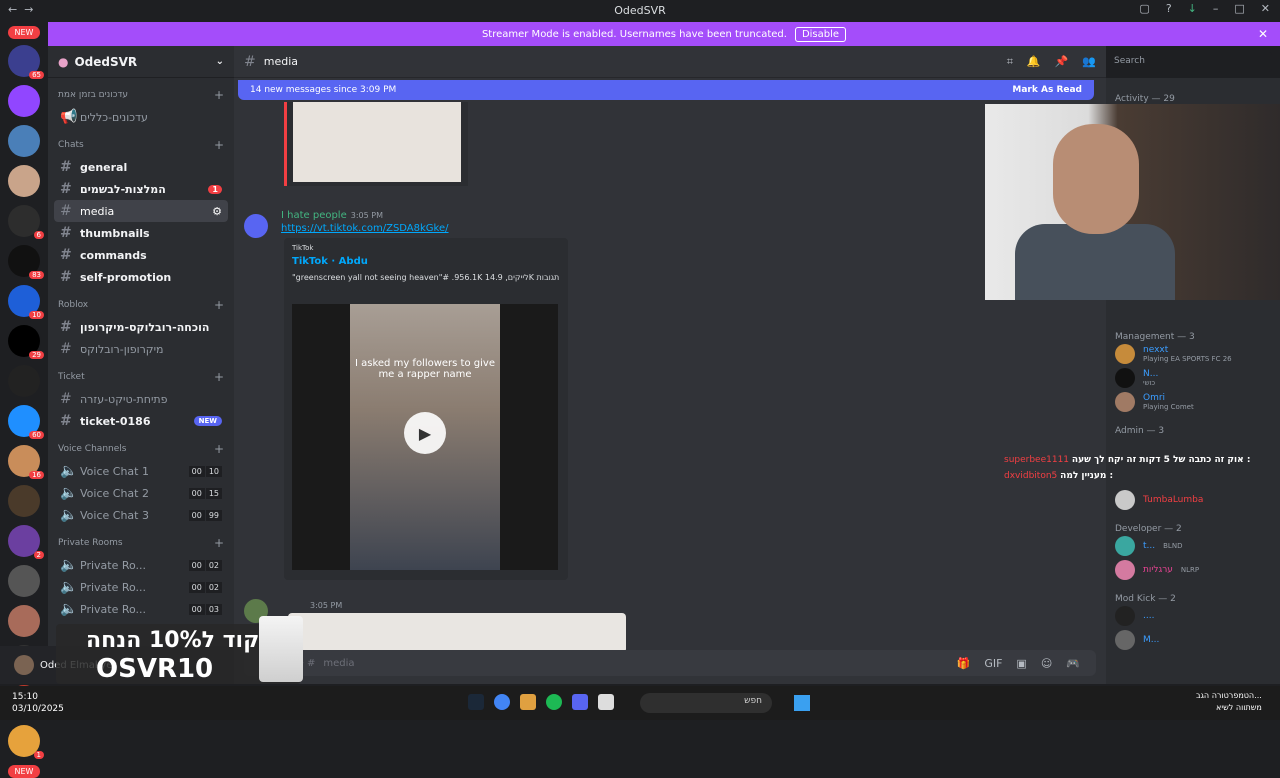  What do you see at coordinates (964, 663) in the screenshot?
I see `gift-icon: 🎁` at bounding box center [964, 663].